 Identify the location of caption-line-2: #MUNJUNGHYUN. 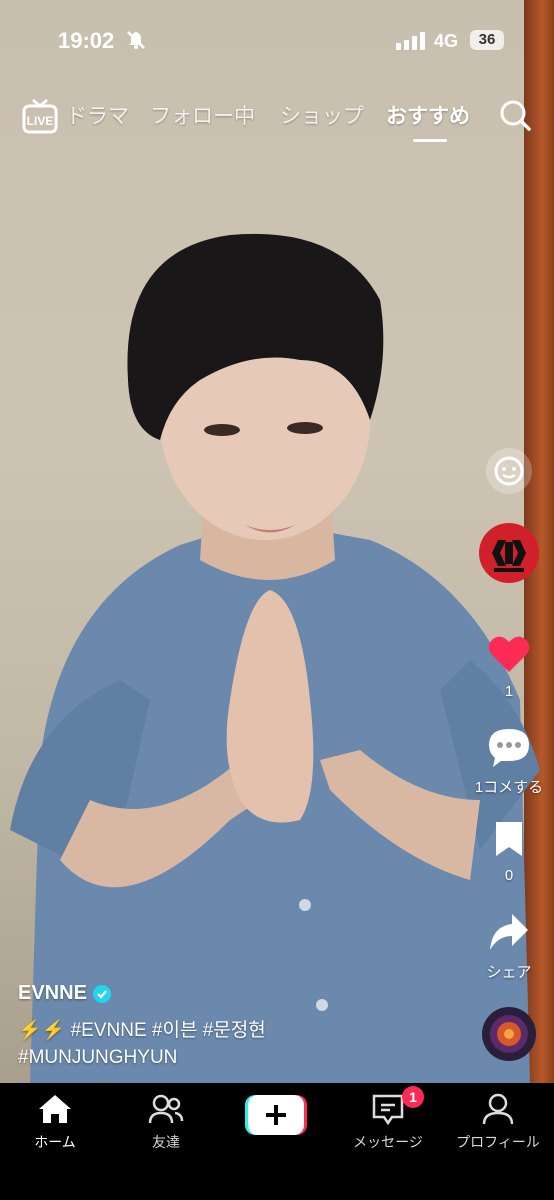
(98, 1057).